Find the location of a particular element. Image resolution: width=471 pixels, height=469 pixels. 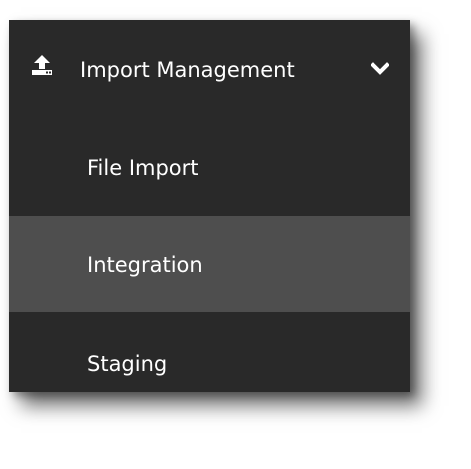

chevron-down-icon is located at coordinates (380, 68).